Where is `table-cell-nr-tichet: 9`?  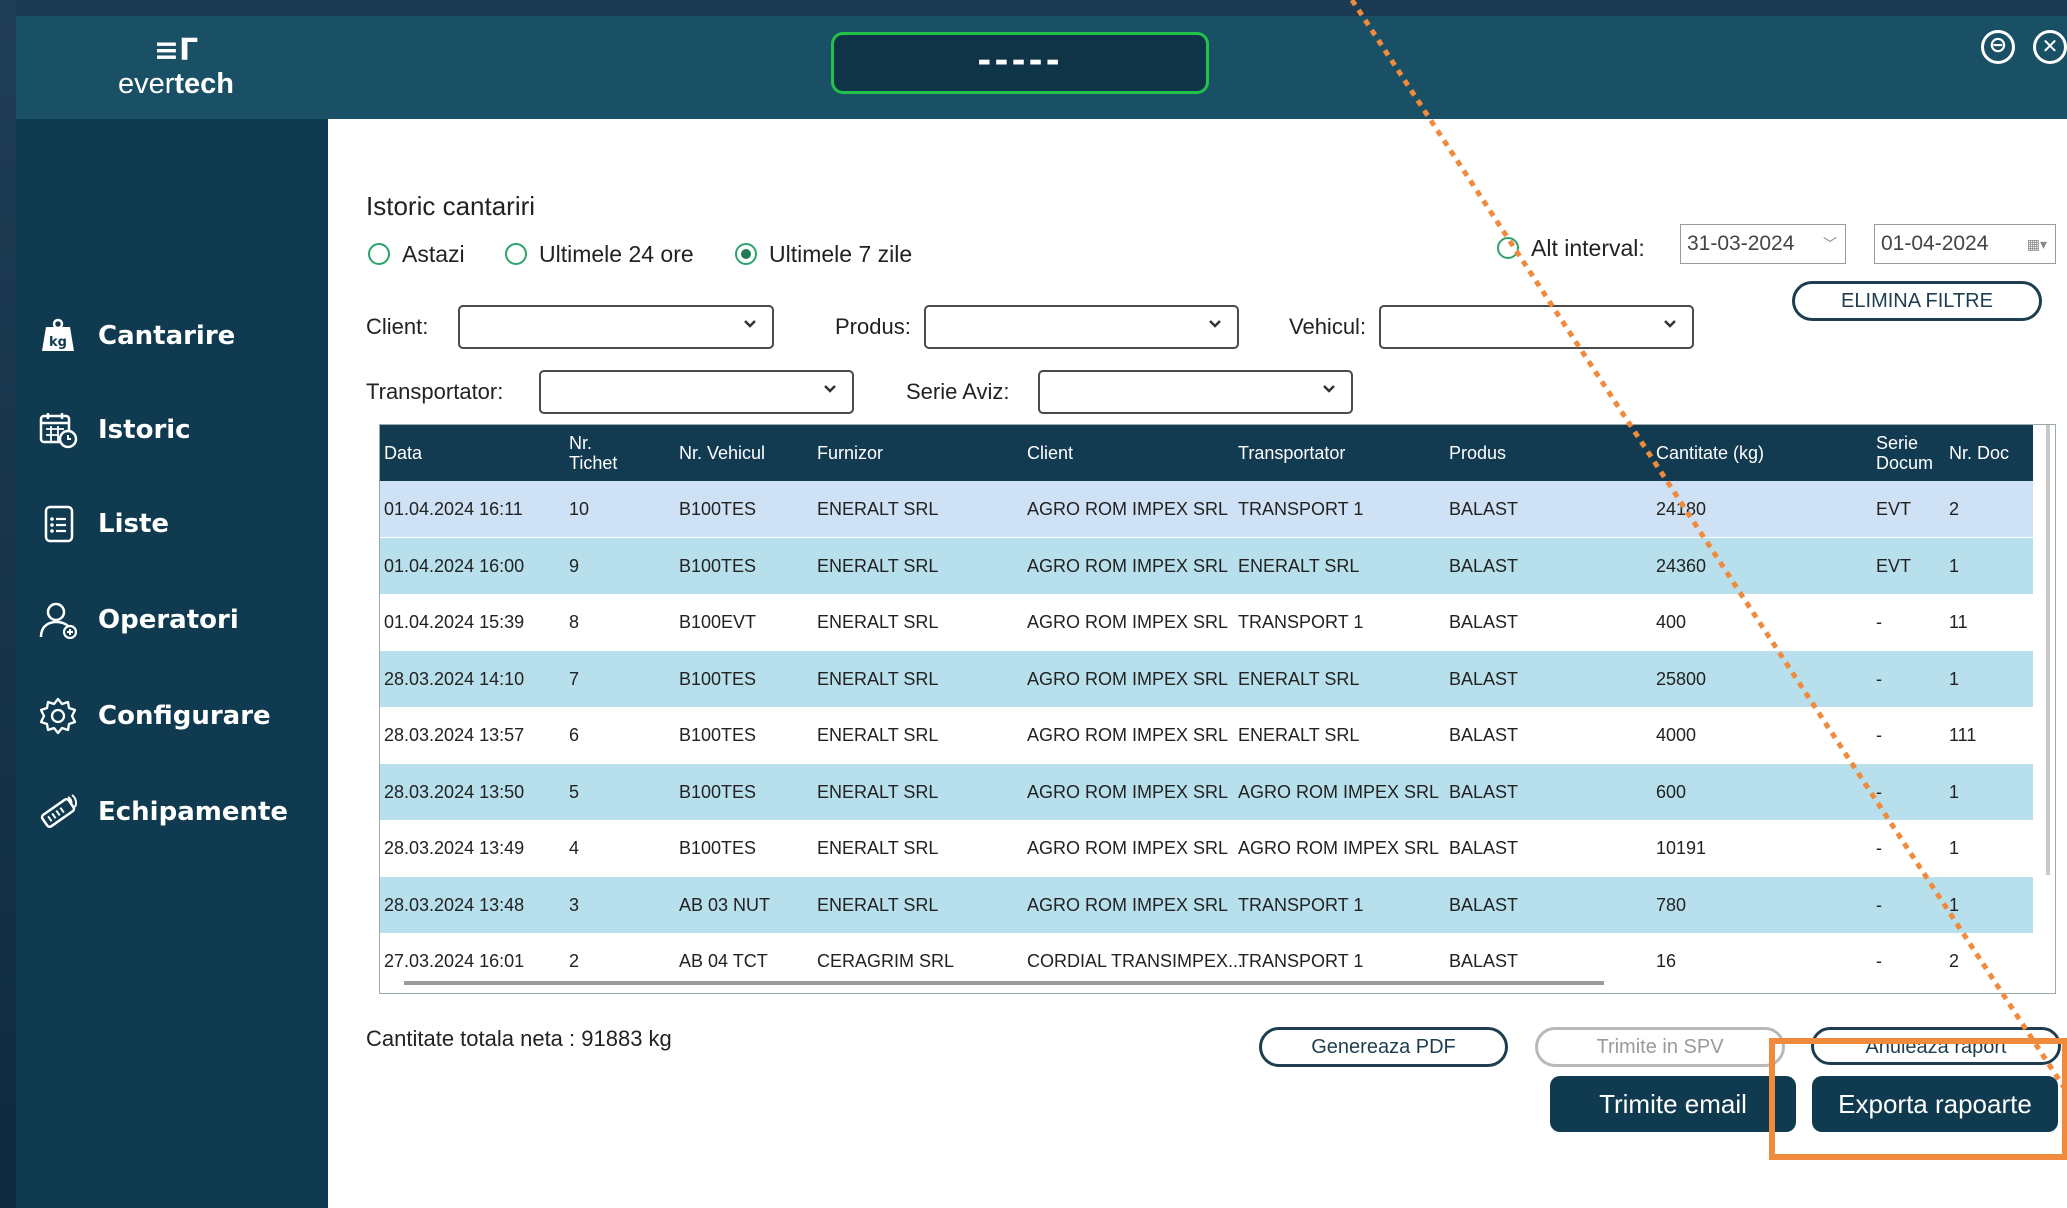
table-cell-nr-tichet: 9 is located at coordinates (574, 565).